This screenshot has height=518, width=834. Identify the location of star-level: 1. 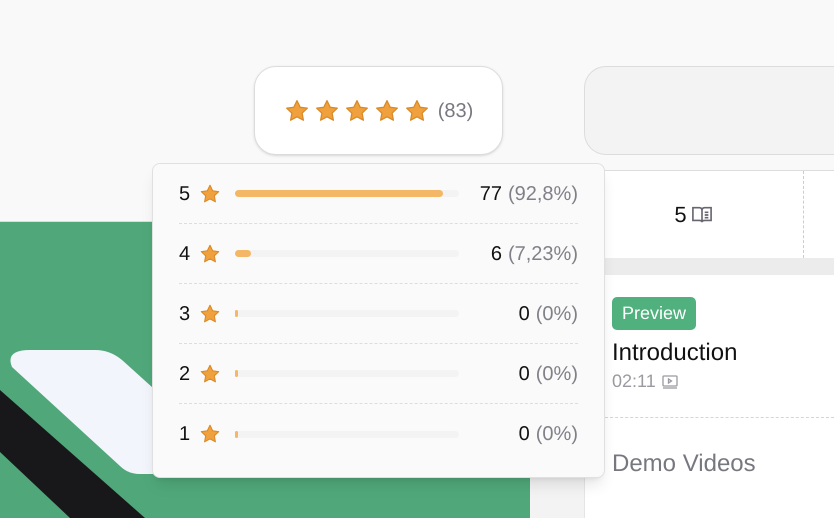
(185, 434).